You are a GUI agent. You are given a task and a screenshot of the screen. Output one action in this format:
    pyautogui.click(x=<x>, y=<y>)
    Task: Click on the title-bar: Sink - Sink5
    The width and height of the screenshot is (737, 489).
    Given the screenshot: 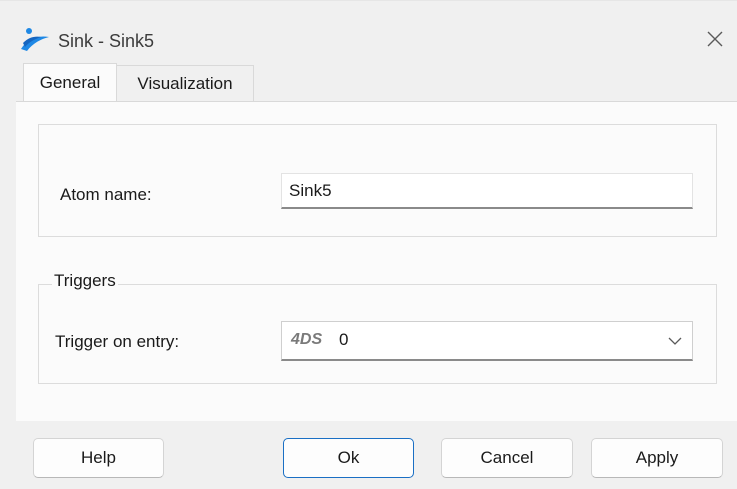 What is the action you would take?
    pyautogui.click(x=368, y=32)
    